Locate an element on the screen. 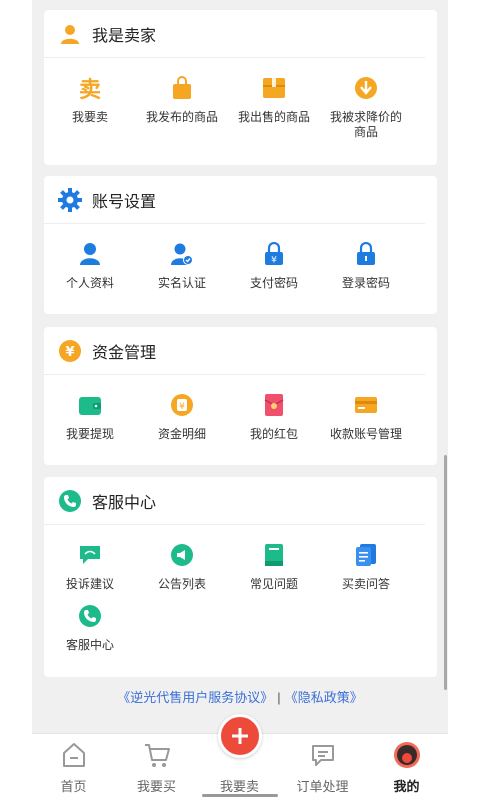 This screenshot has width=480, height=800. faq-book-icon is located at coordinates (274, 555).